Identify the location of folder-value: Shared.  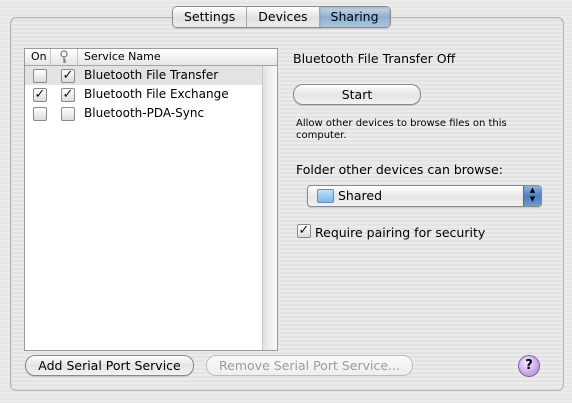
(360, 195).